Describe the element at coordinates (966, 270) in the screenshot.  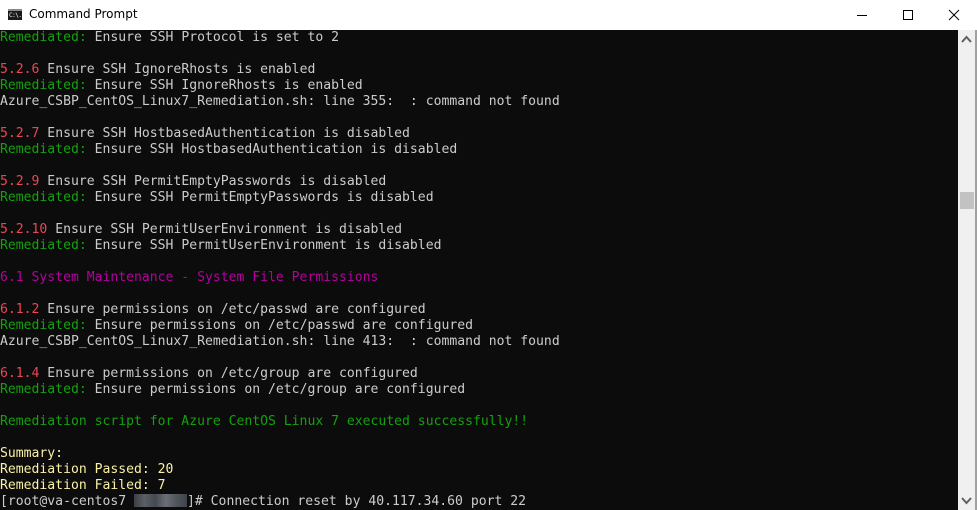
I see `vertical-scrollbar` at that location.